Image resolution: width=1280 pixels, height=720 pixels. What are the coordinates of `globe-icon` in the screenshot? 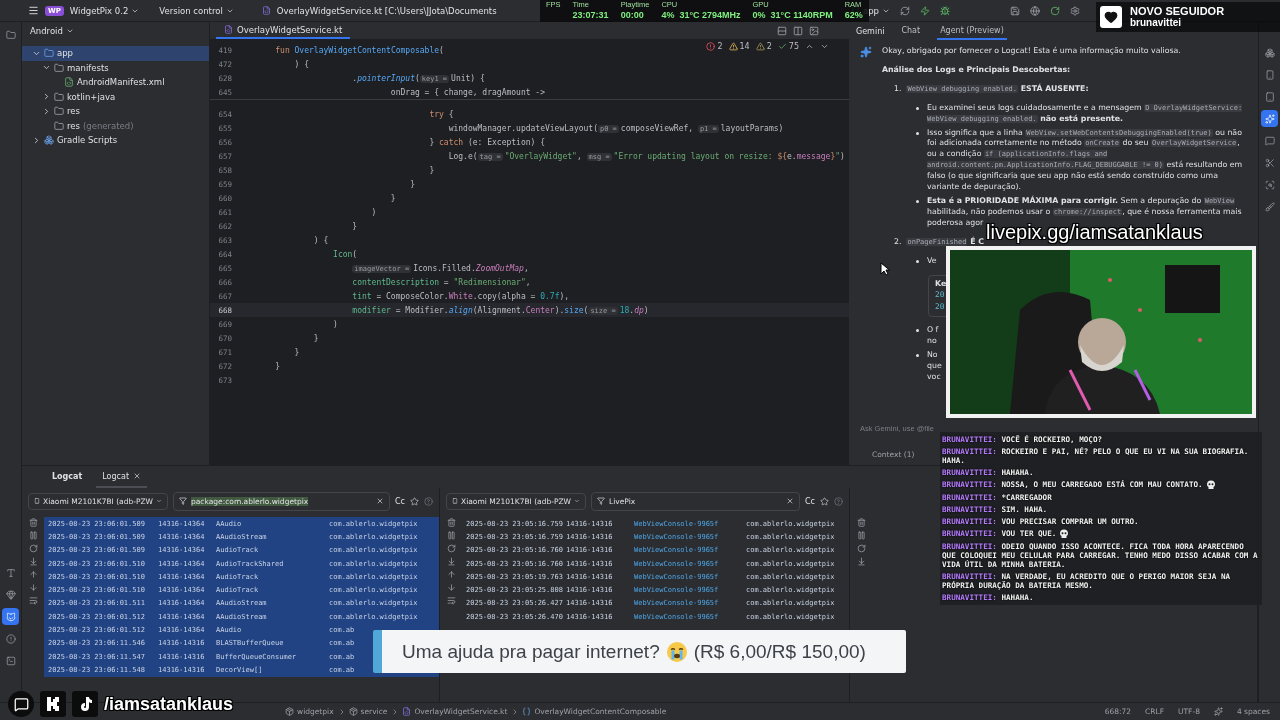 It's located at (1035, 10).